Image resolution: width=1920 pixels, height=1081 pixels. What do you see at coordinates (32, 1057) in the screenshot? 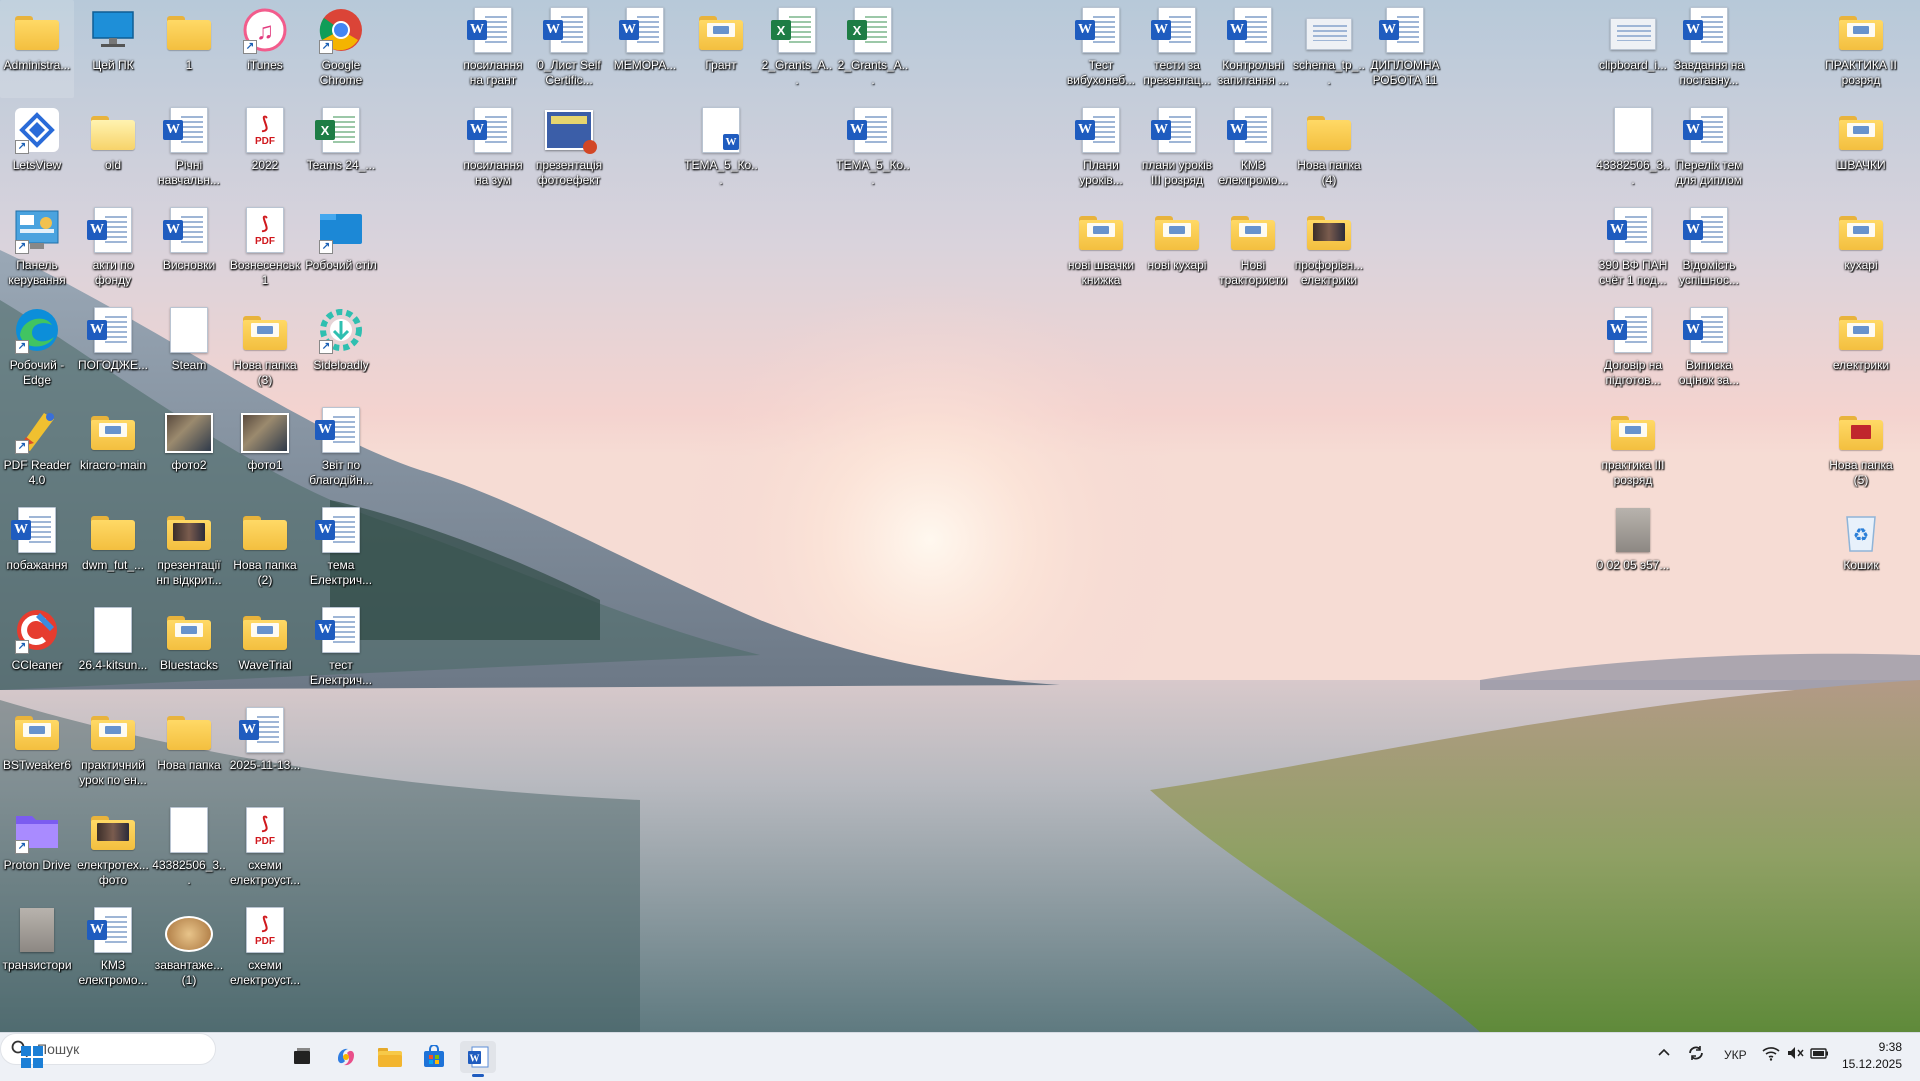
I see `start-button` at bounding box center [32, 1057].